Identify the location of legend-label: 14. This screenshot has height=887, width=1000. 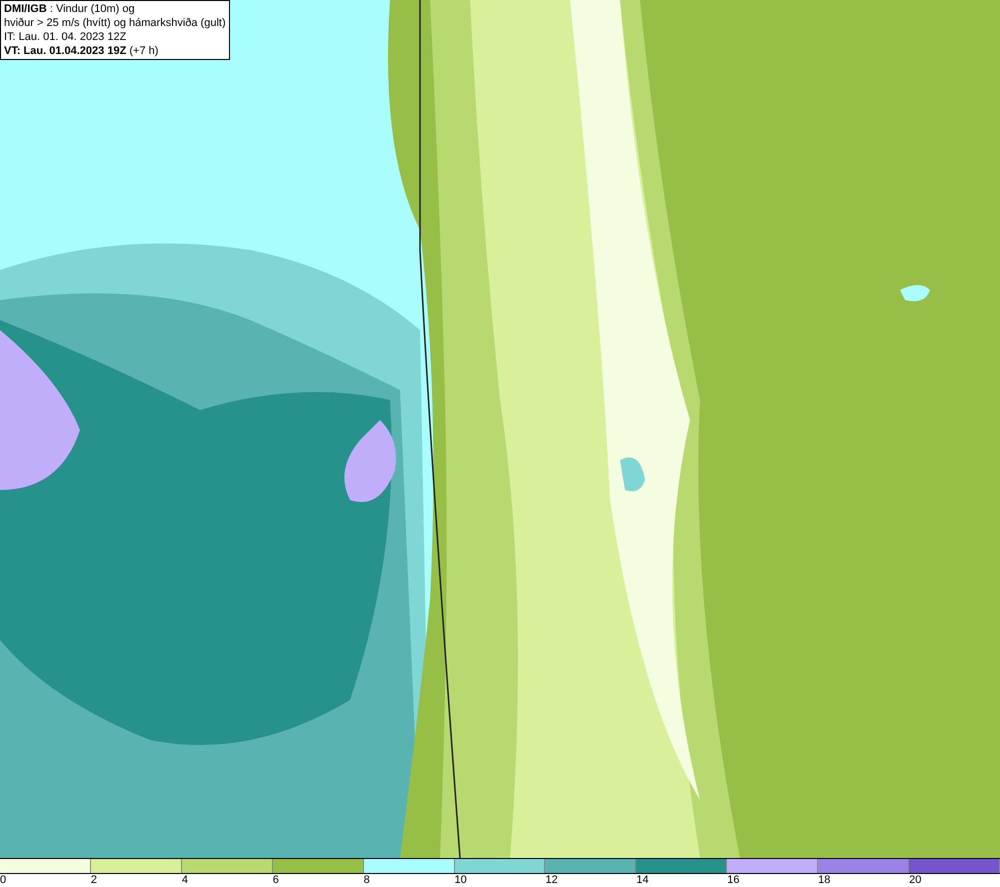
(642, 880).